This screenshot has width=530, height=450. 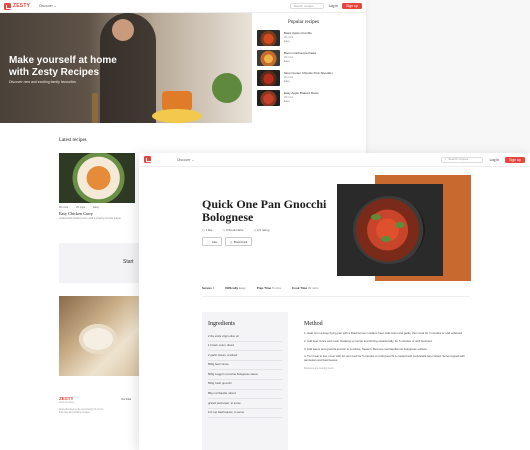 What do you see at coordinates (231, 241) in the screenshot?
I see `bookmark-icon: ▯` at bounding box center [231, 241].